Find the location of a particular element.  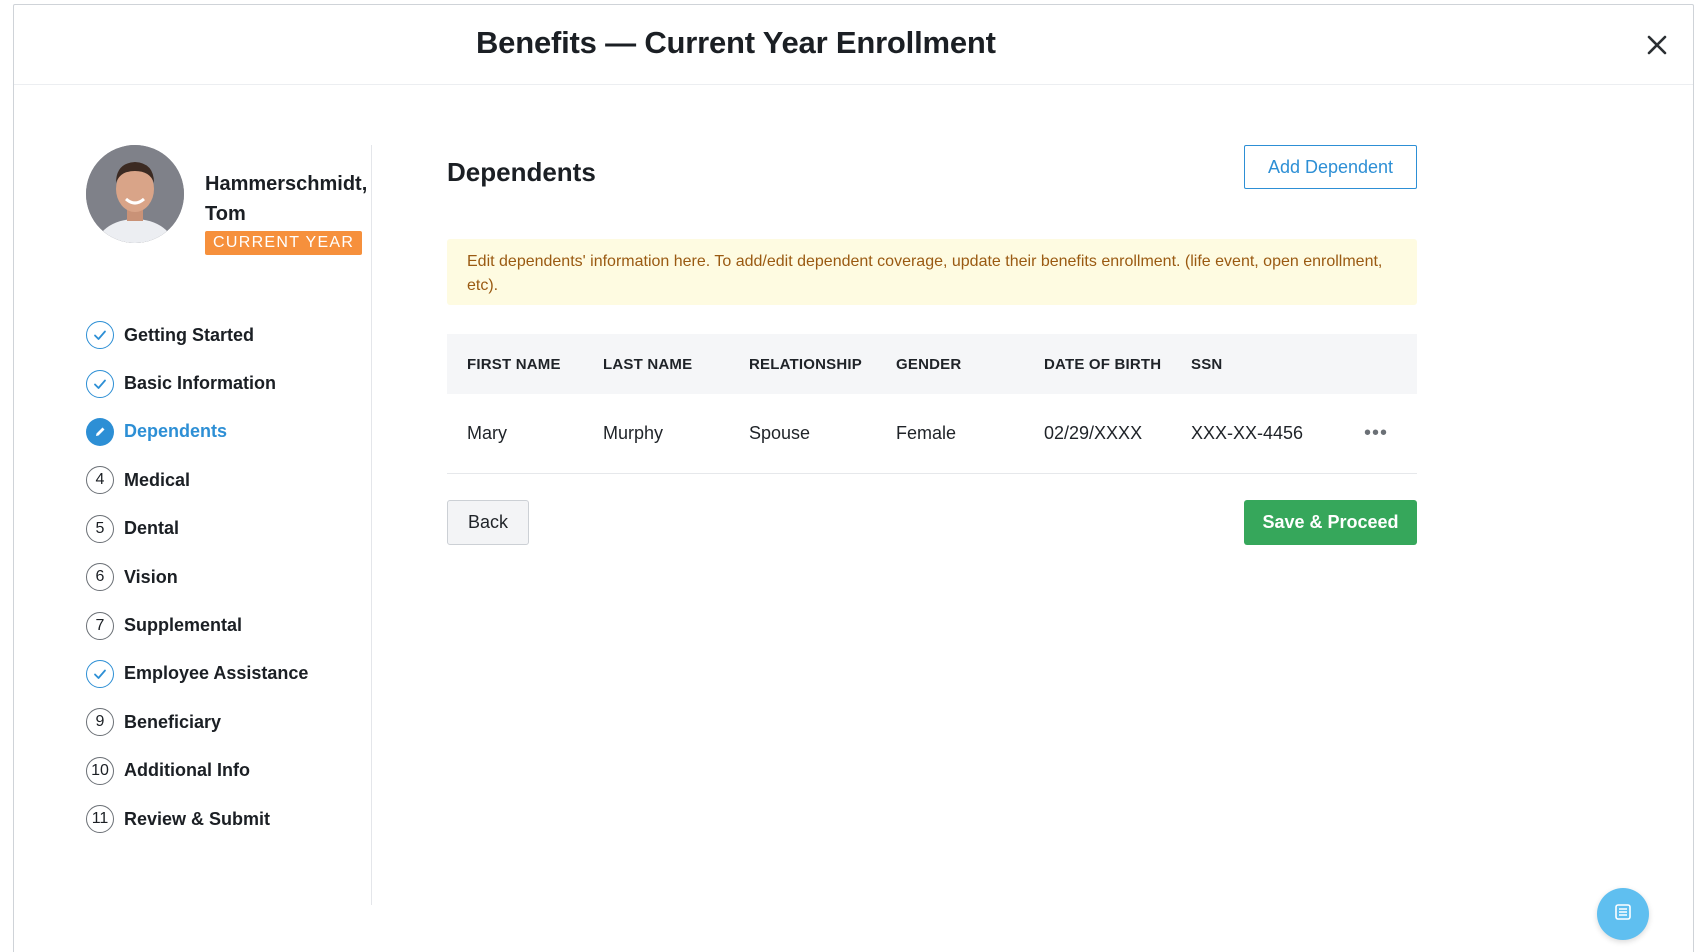

step-review-submit: 11 Review & Submit is located at coordinates (197, 819).